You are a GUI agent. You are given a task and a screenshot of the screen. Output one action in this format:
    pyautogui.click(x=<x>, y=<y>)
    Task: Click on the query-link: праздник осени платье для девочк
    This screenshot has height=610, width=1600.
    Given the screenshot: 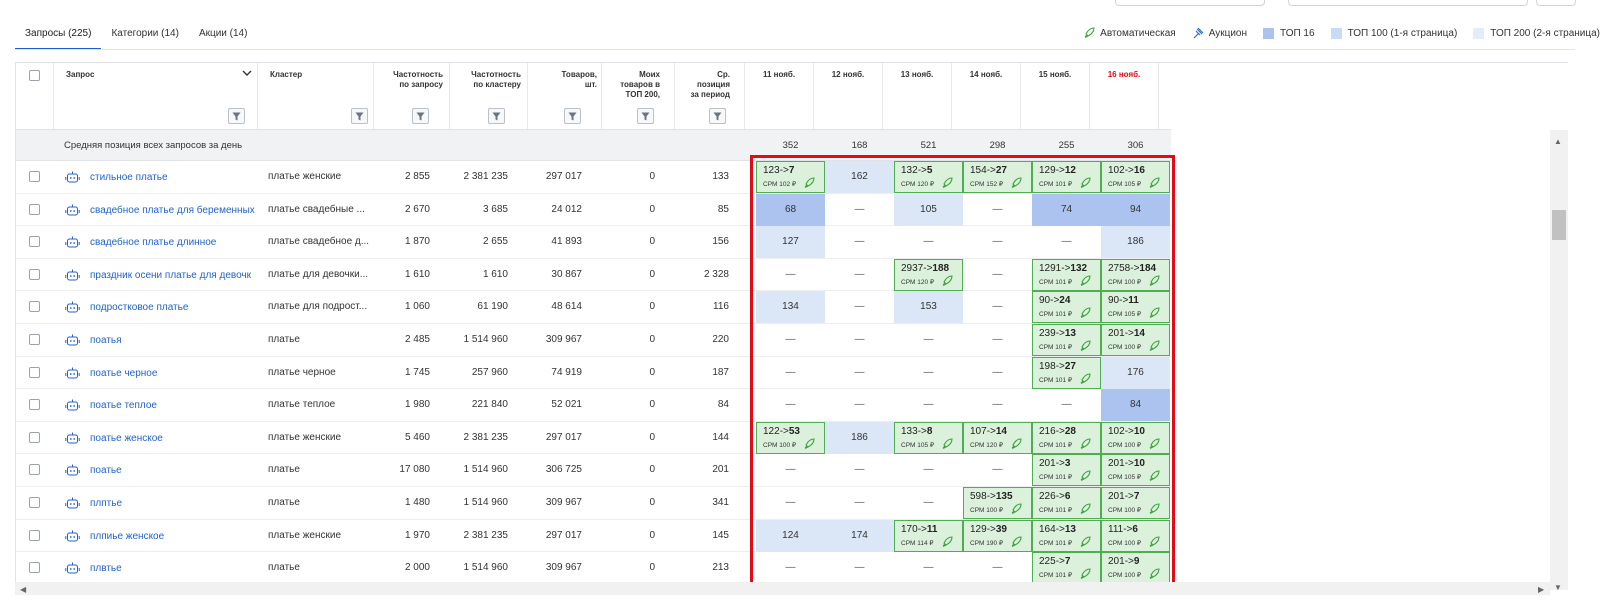 What is the action you would take?
    pyautogui.click(x=177, y=275)
    